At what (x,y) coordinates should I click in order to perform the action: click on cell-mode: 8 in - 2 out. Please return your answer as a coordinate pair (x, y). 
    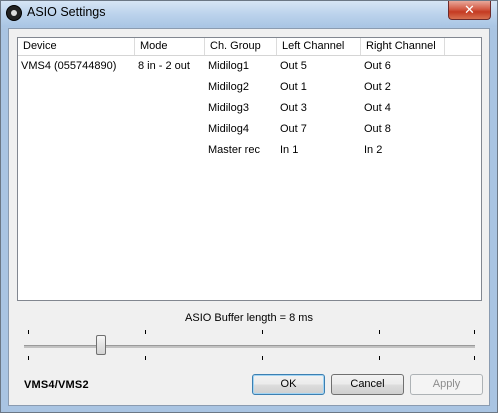
    Looking at the image, I should click on (164, 66).